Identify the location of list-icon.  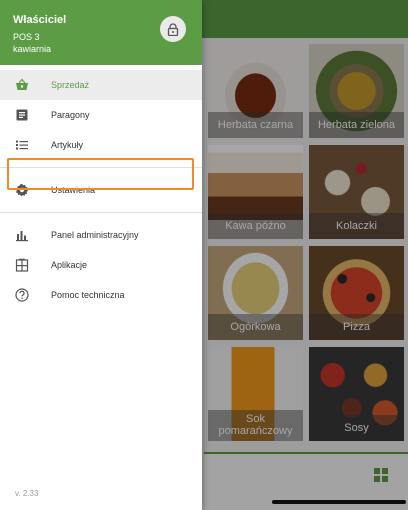
(22, 145).